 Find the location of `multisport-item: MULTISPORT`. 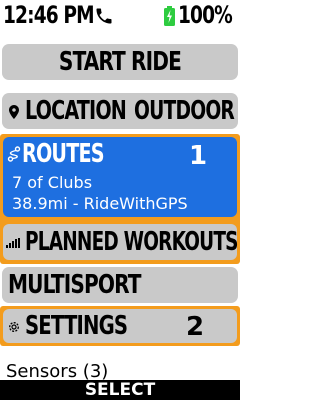

multisport-item: MULTISPORT is located at coordinates (120, 285).